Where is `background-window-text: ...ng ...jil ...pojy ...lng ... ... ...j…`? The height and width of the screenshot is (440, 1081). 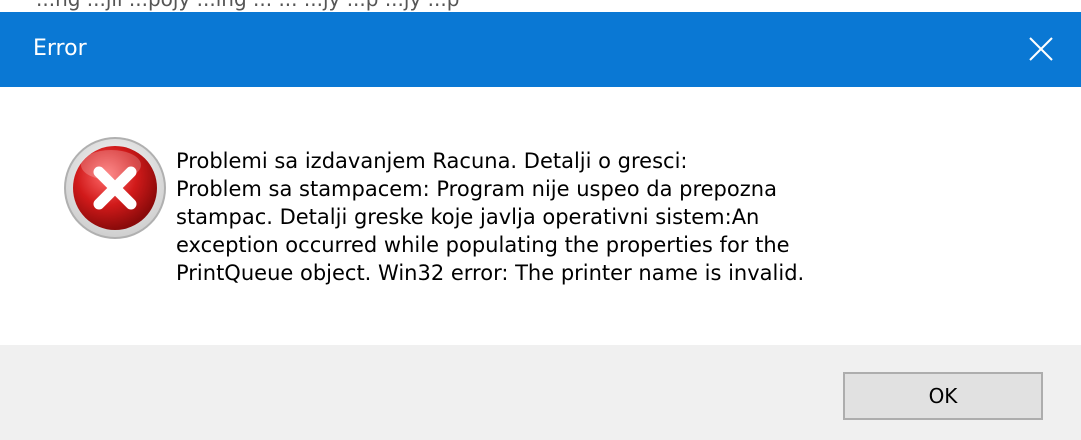
background-window-text: ...ng ...jil ...pojy ...lng ... ... ...j… is located at coordinates (247, 5).